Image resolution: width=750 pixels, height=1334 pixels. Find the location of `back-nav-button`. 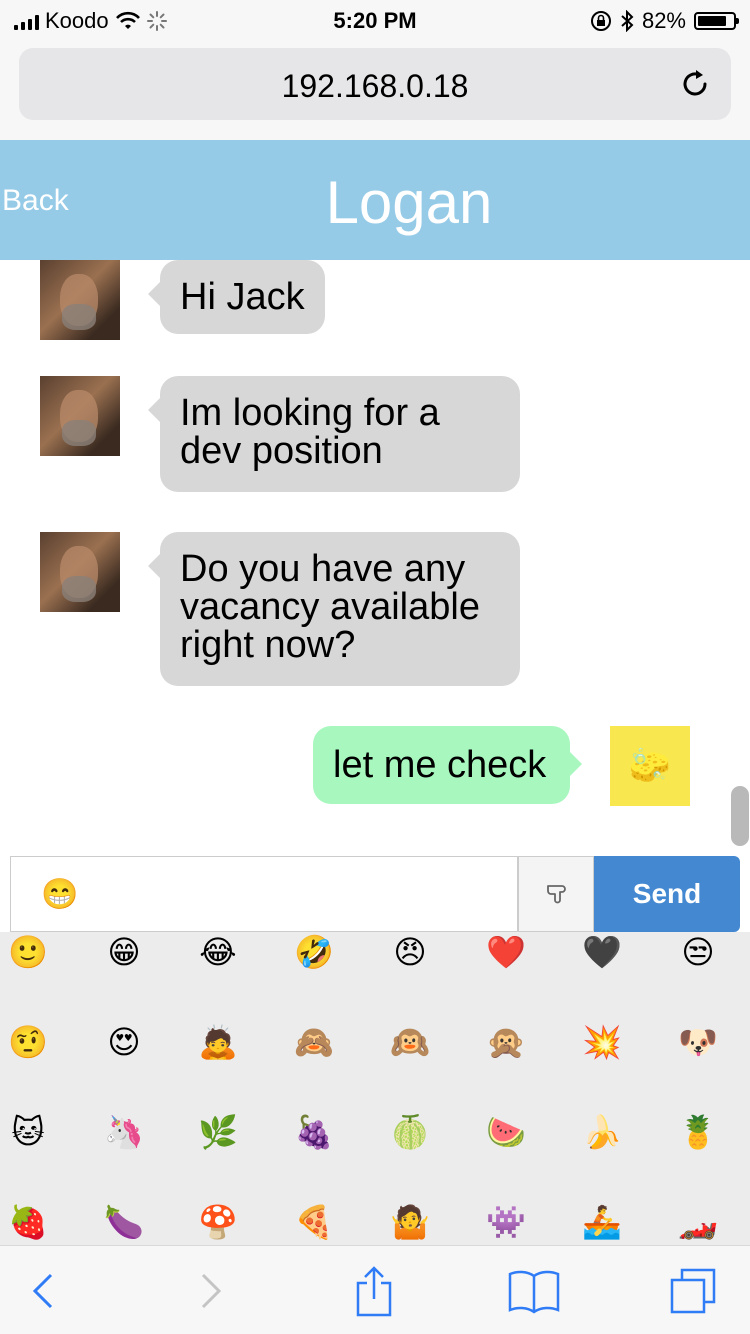

back-nav-button is located at coordinates (43, 1291).